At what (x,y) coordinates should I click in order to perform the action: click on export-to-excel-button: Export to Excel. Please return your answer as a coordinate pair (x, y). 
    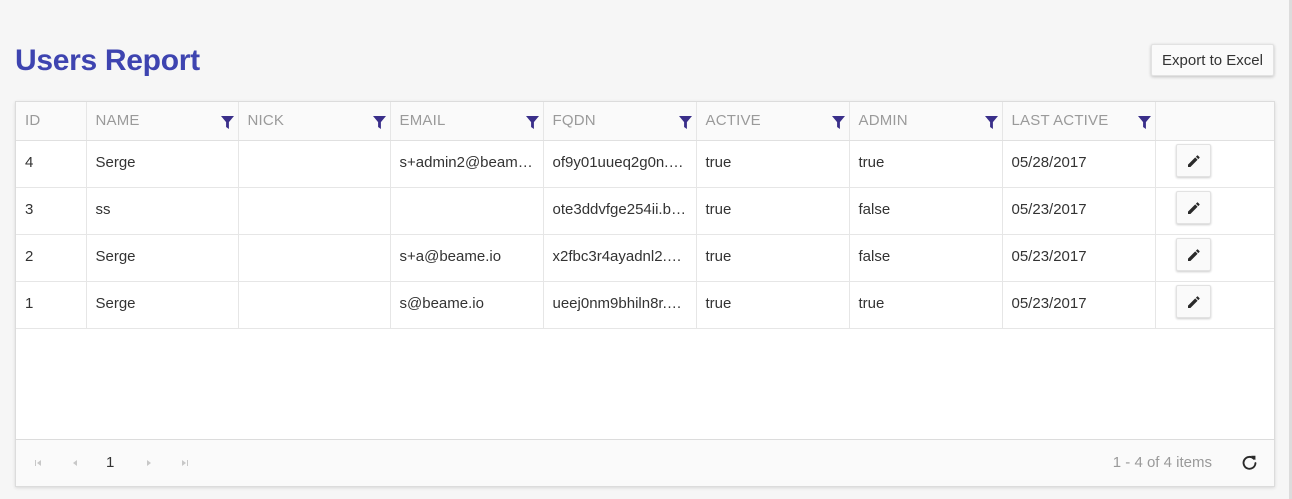
    Looking at the image, I should click on (1212, 60).